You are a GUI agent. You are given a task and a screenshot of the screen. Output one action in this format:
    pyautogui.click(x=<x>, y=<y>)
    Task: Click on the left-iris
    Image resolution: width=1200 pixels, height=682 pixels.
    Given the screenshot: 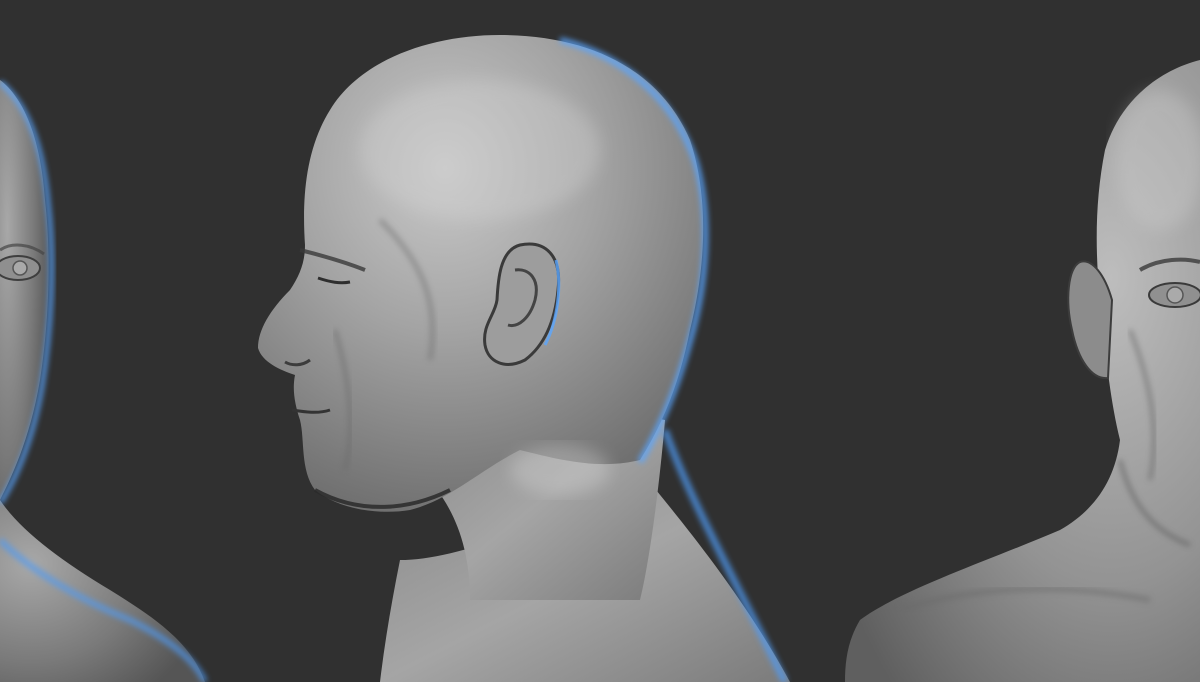 What is the action you would take?
    pyautogui.click(x=20, y=268)
    